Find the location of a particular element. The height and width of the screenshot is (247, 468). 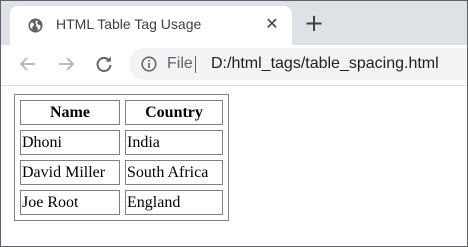

url-text: D:/html_tags/table_spacing.html is located at coordinates (325, 64).